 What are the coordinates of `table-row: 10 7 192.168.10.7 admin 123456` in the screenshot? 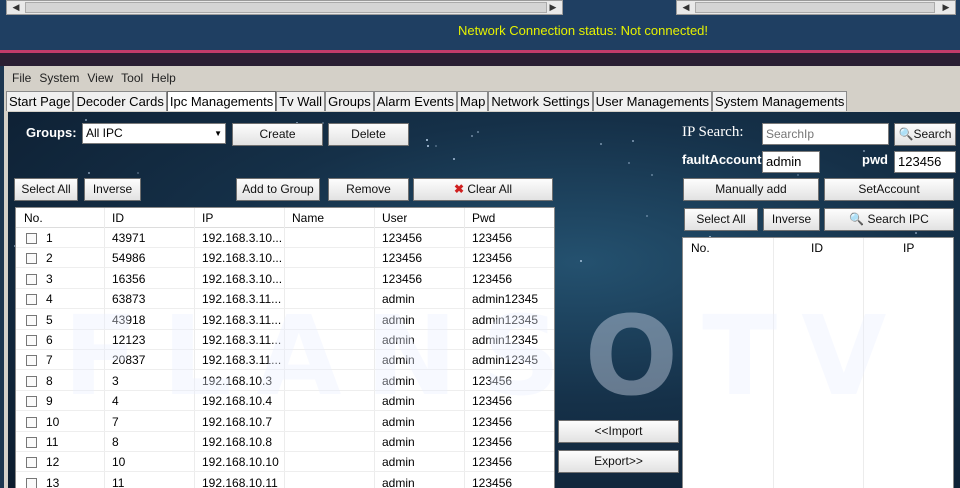 It's located at (285, 422).